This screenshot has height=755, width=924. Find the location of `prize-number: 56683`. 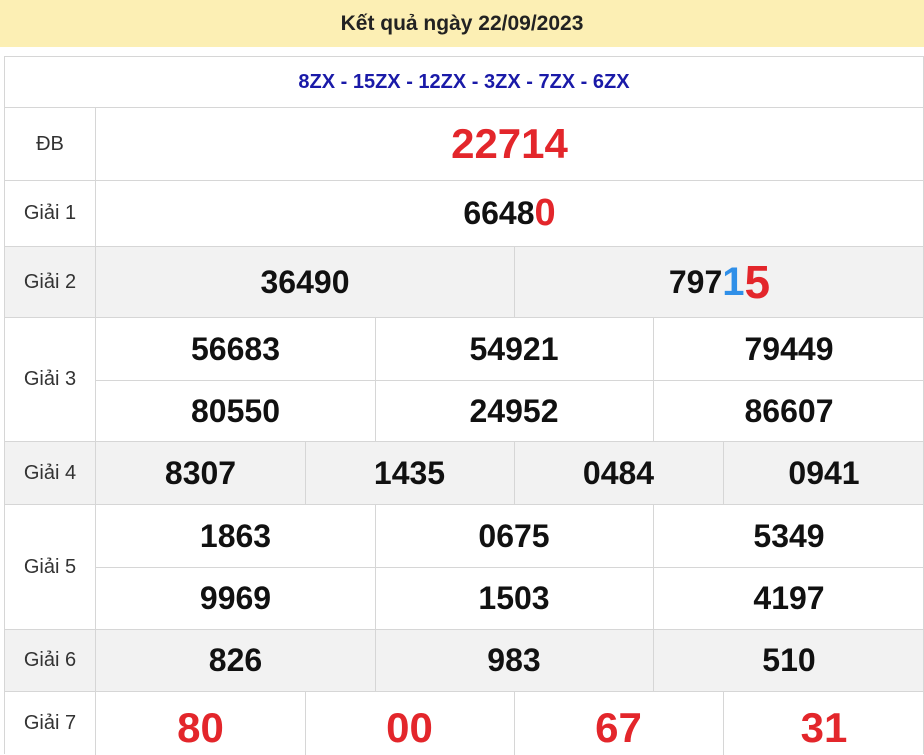

prize-number: 56683 is located at coordinates (235, 348).